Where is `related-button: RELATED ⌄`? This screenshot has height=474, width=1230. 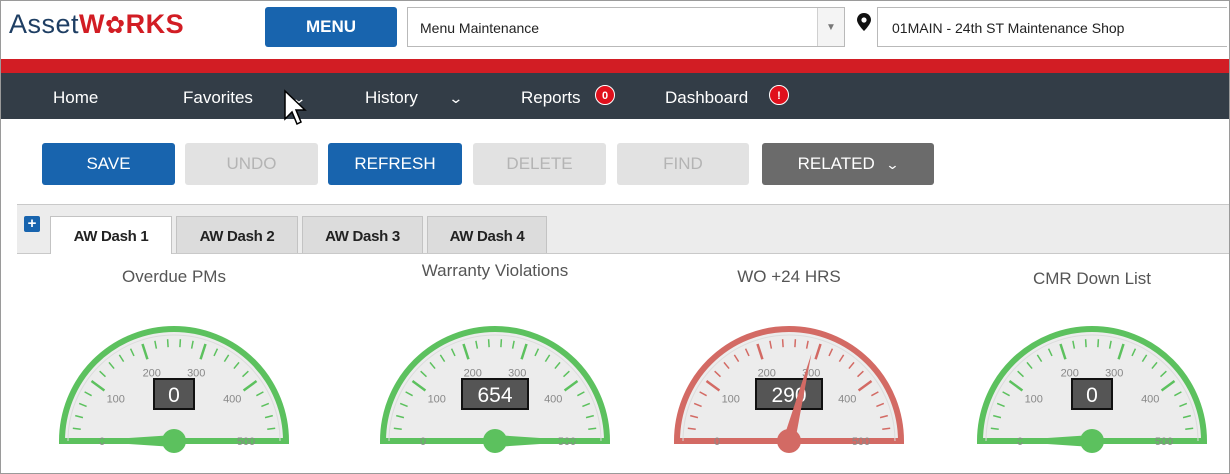 related-button: RELATED ⌄ is located at coordinates (848, 164).